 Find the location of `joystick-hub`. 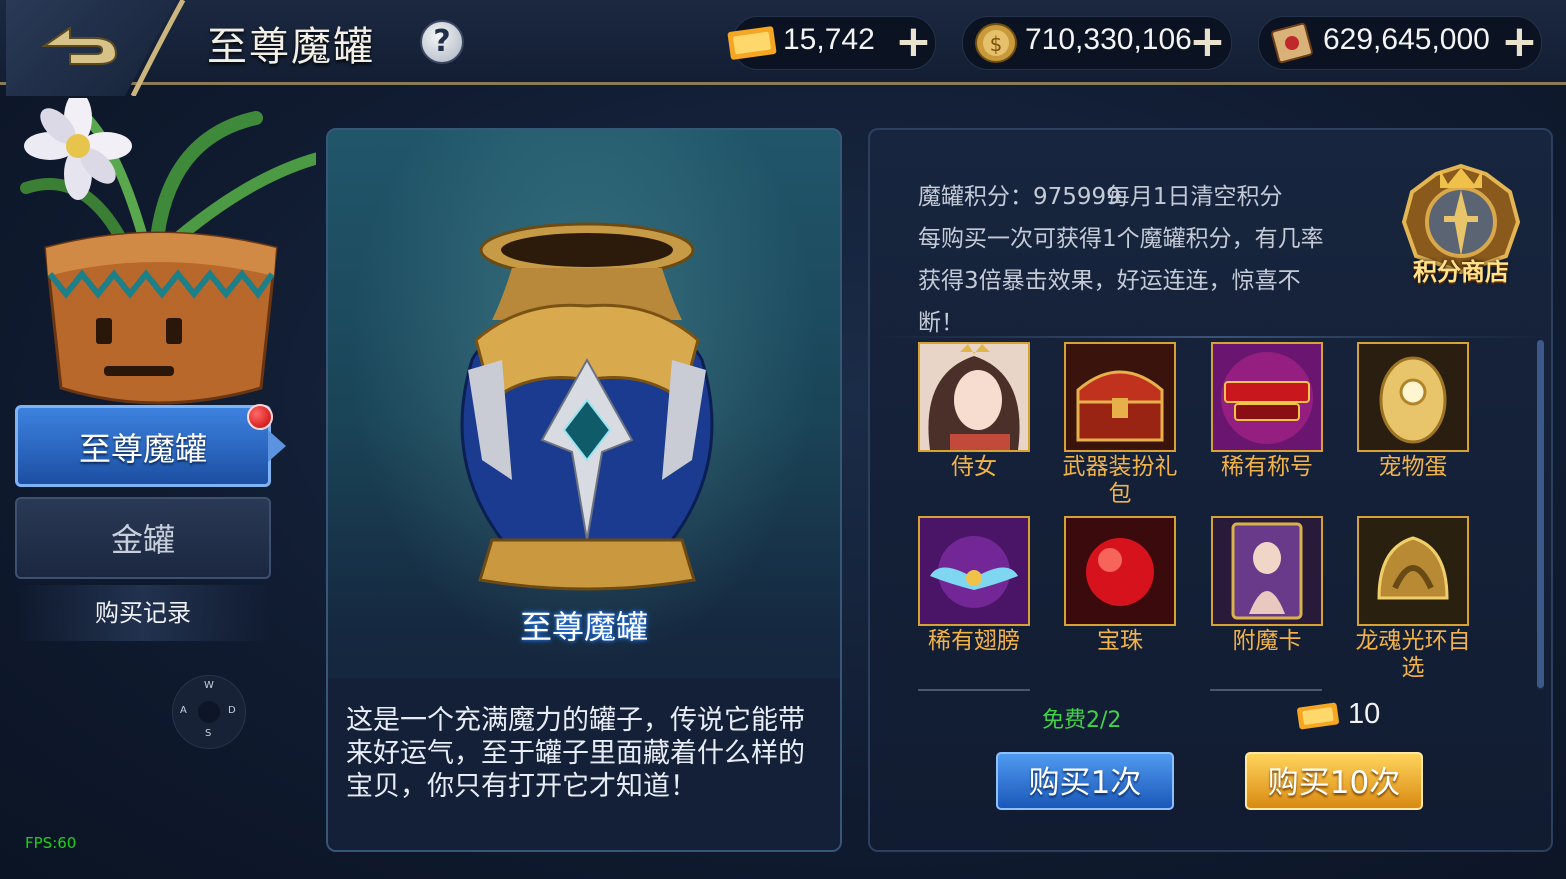

joystick-hub is located at coordinates (209, 712).